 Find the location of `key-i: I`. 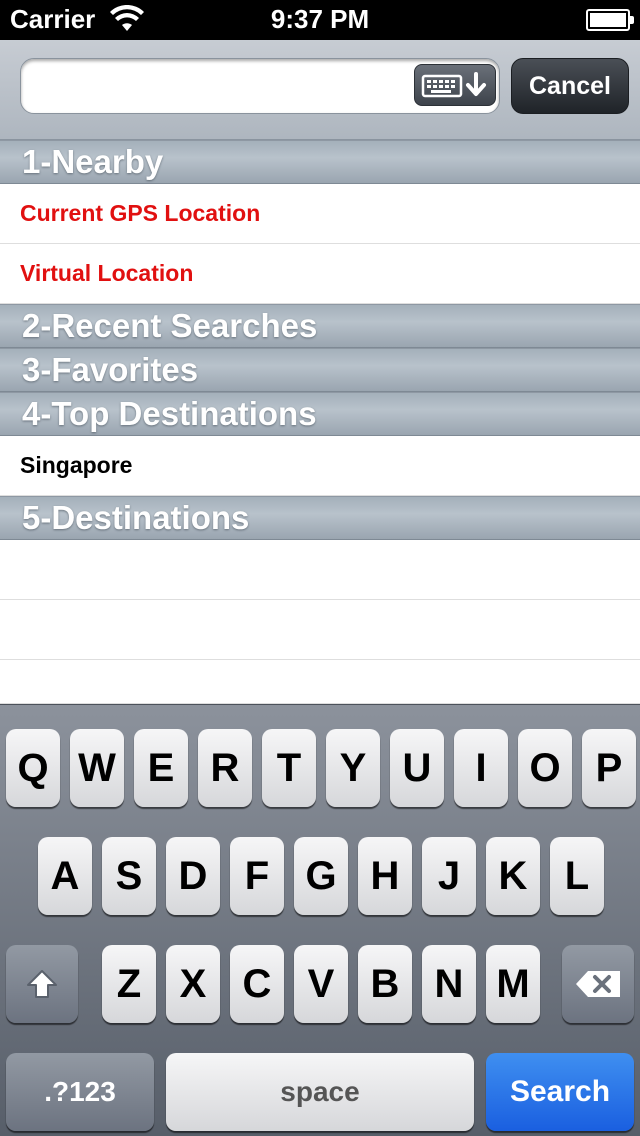

key-i: I is located at coordinates (481, 768).